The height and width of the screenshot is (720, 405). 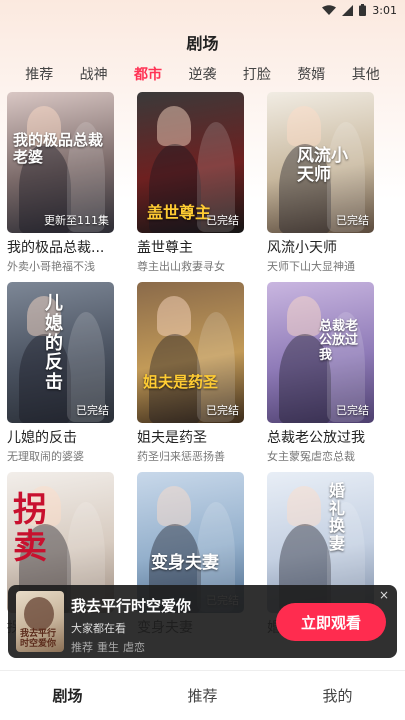 I want to click on drama-card: 盖世尊主 已完结盖世尊主尊主出山救妻寻女, so click(x=190, y=183).